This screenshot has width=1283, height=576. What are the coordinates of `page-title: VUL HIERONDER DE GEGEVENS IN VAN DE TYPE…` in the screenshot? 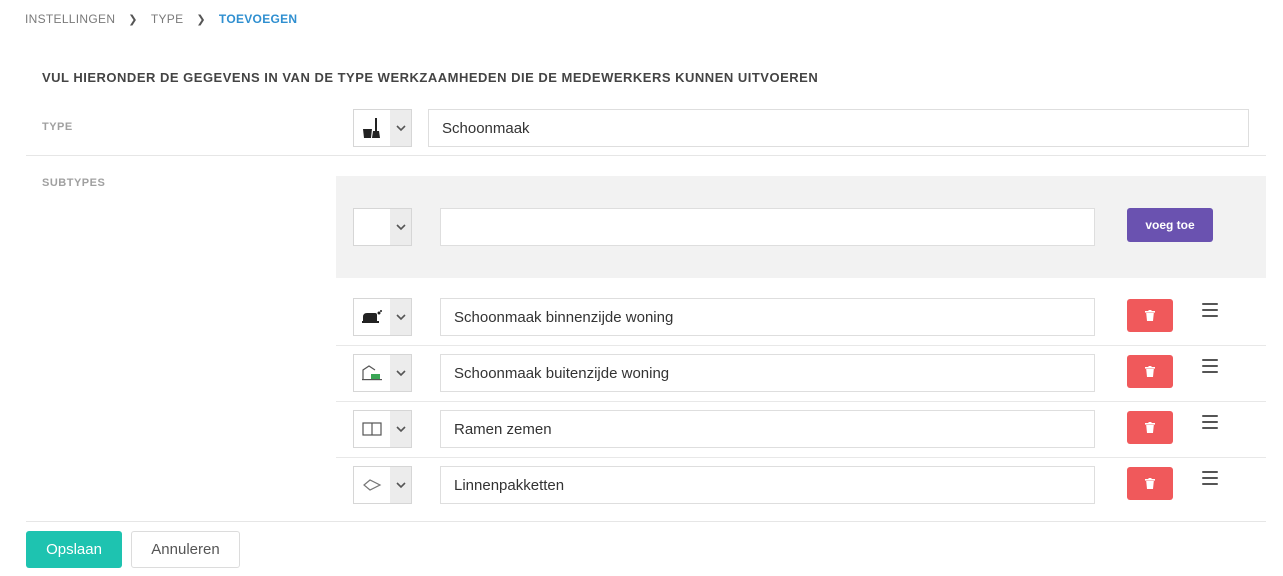 It's located at (430, 77).